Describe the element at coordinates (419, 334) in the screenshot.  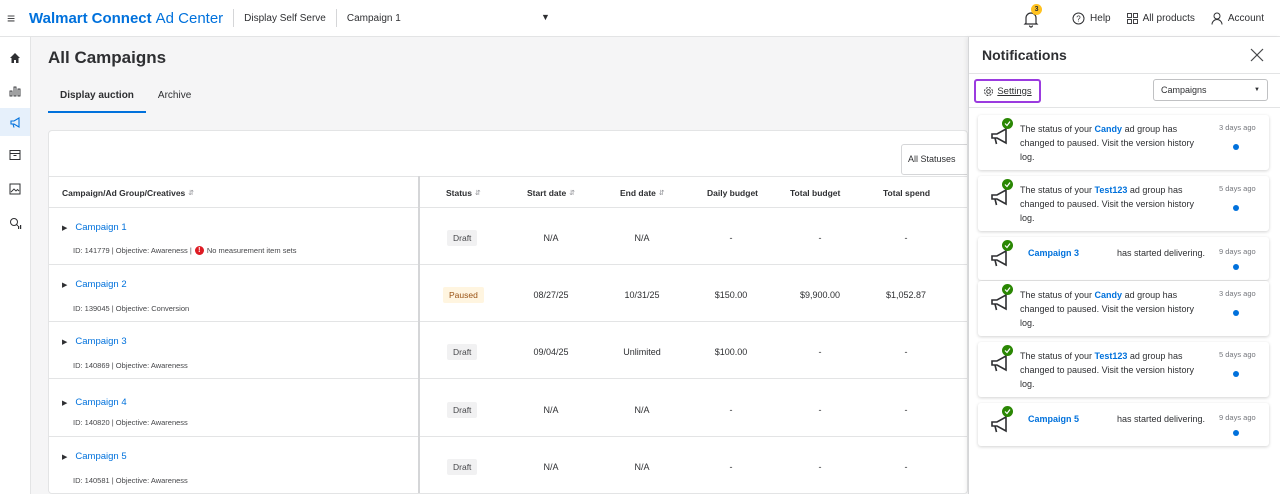
I see `frozen-column-divider` at that location.